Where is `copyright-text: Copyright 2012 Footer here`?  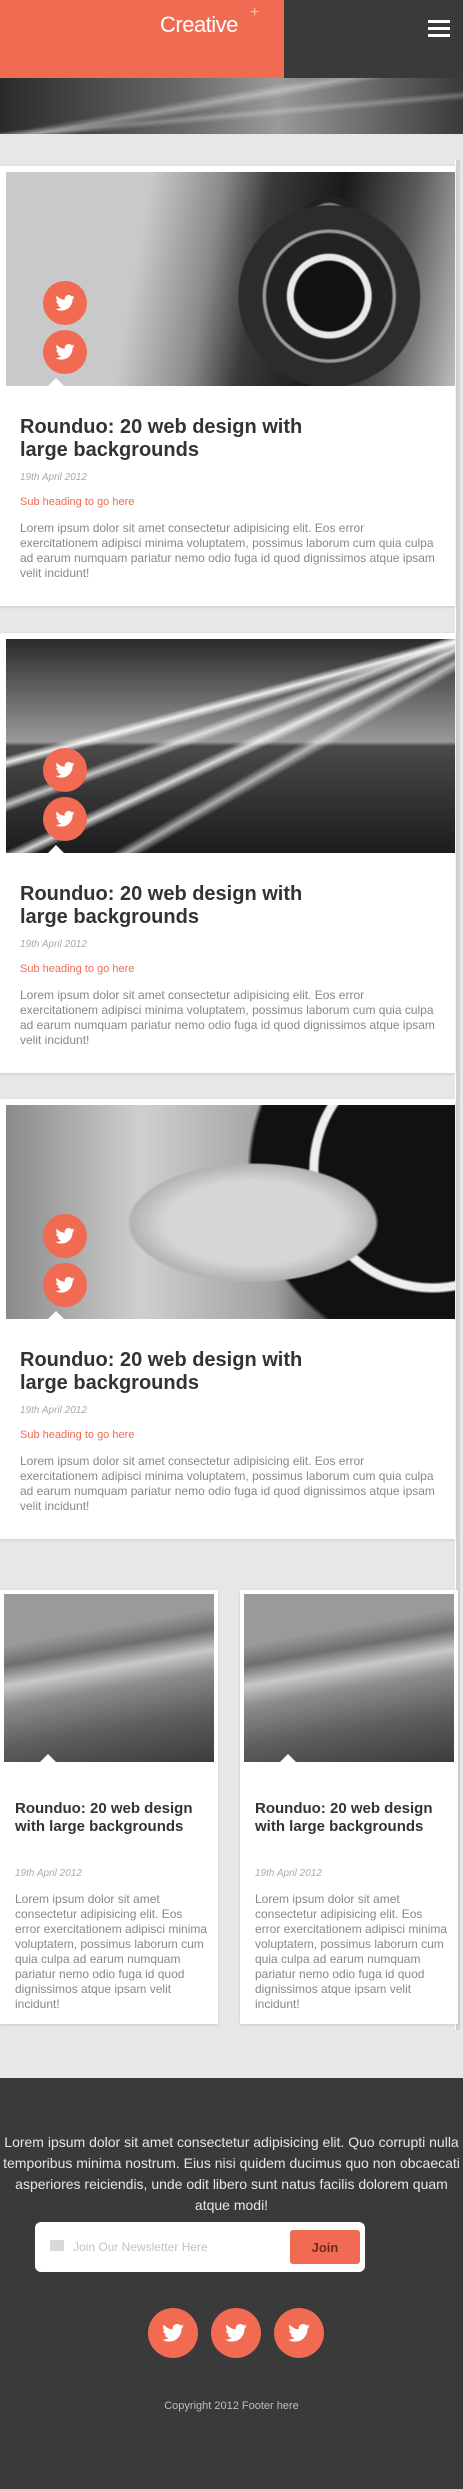 copyright-text: Copyright 2012 Footer here is located at coordinates (231, 2406).